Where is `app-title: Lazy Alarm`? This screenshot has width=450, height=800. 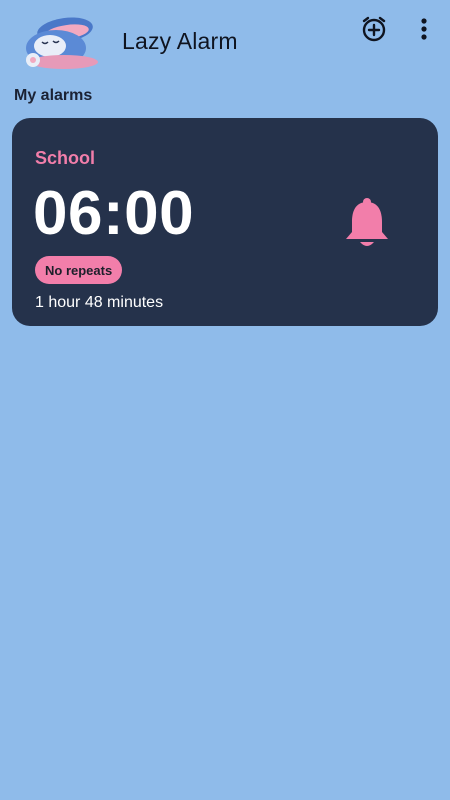 app-title: Lazy Alarm is located at coordinates (180, 41).